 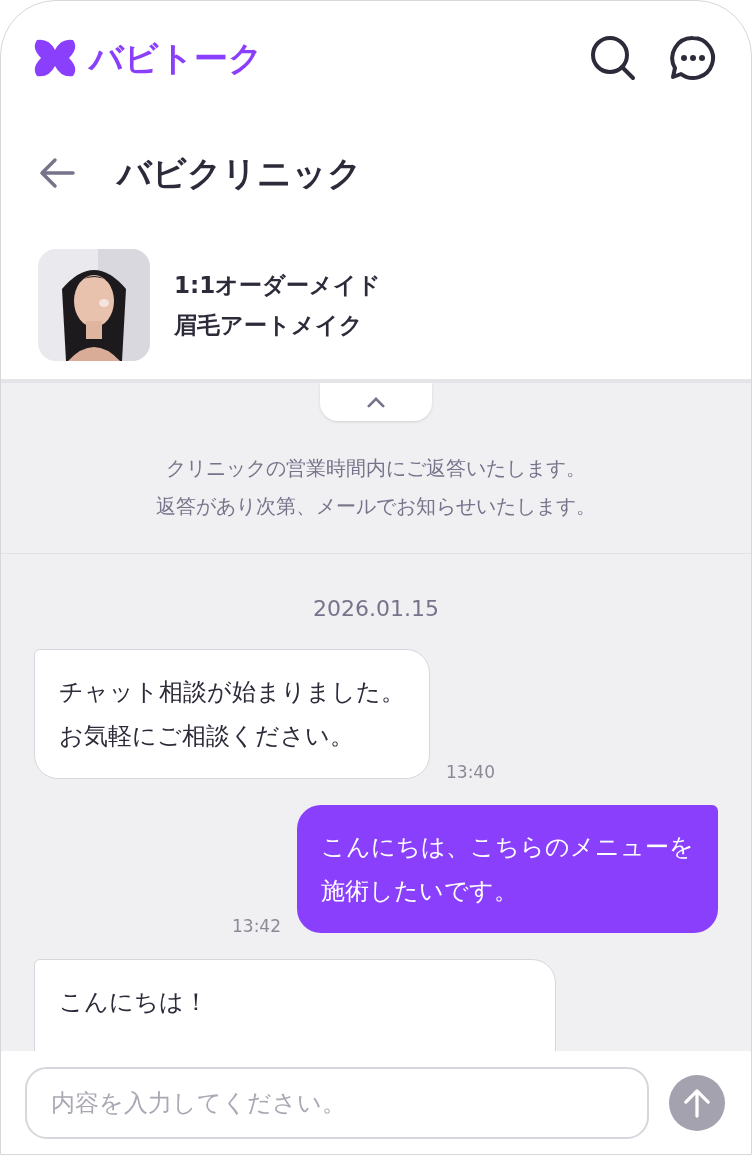 I want to click on chat-bubble-icon, so click(x=693, y=58).